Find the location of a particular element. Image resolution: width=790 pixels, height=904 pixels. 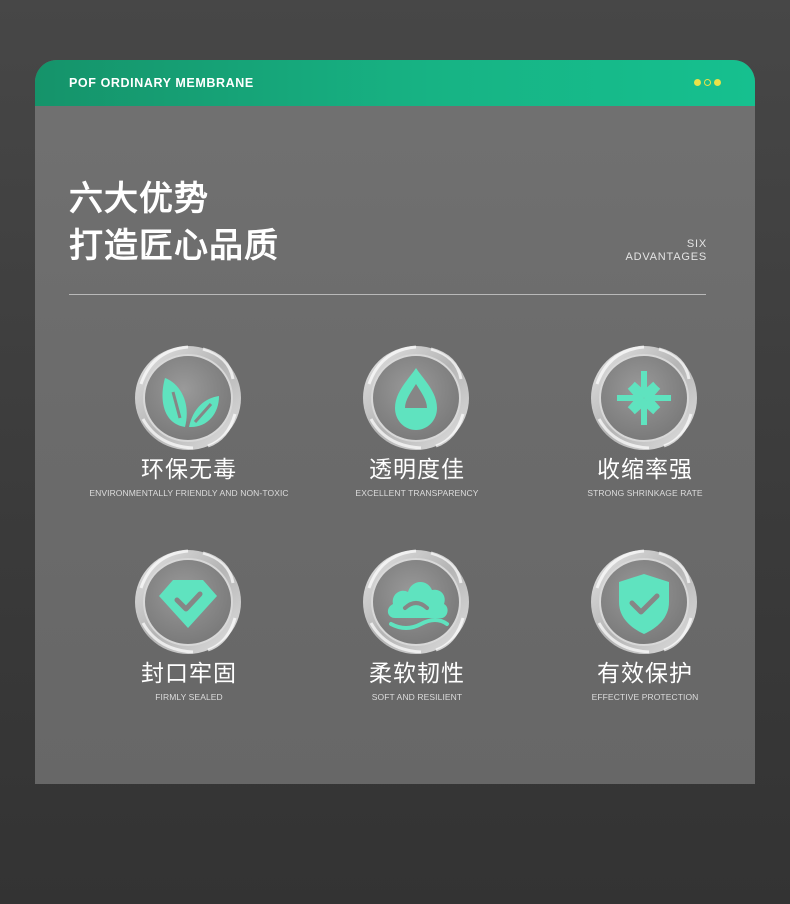

side-label-line-1: SIX is located at coordinates (696, 244).